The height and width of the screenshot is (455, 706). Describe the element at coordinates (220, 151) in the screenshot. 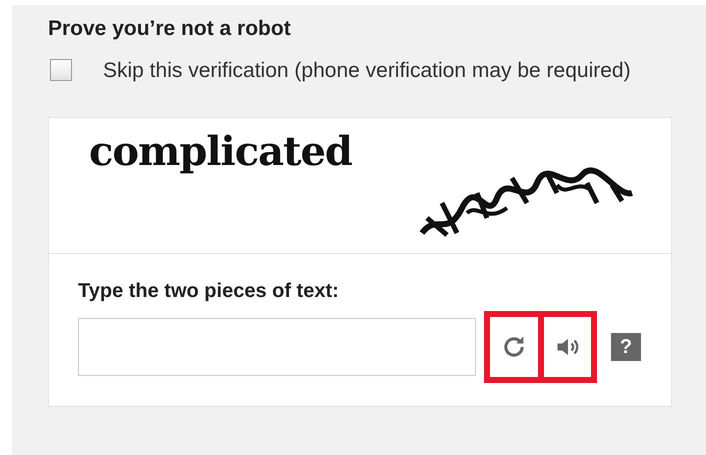

I see `captcha-word: complicated` at that location.